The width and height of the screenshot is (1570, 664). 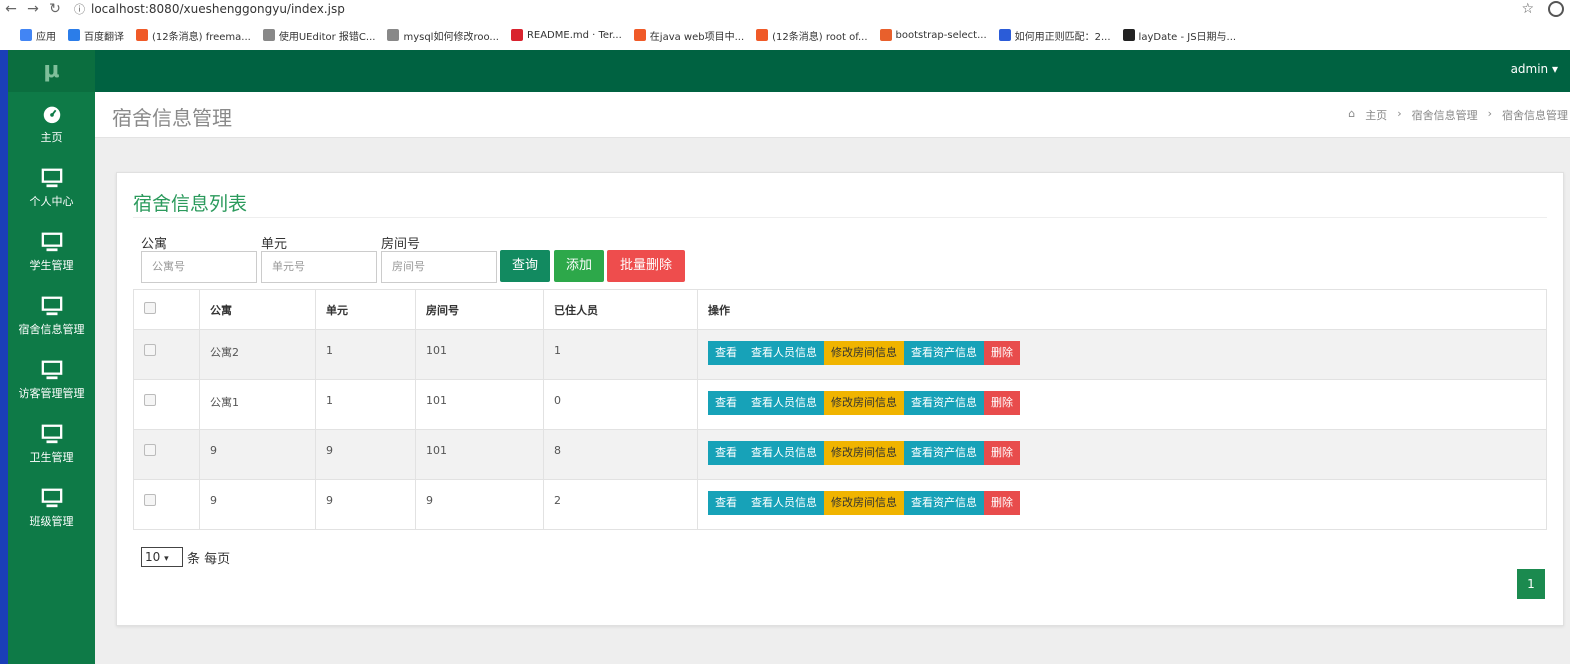 I want to click on room-input: 房间号, so click(x=439, y=267).